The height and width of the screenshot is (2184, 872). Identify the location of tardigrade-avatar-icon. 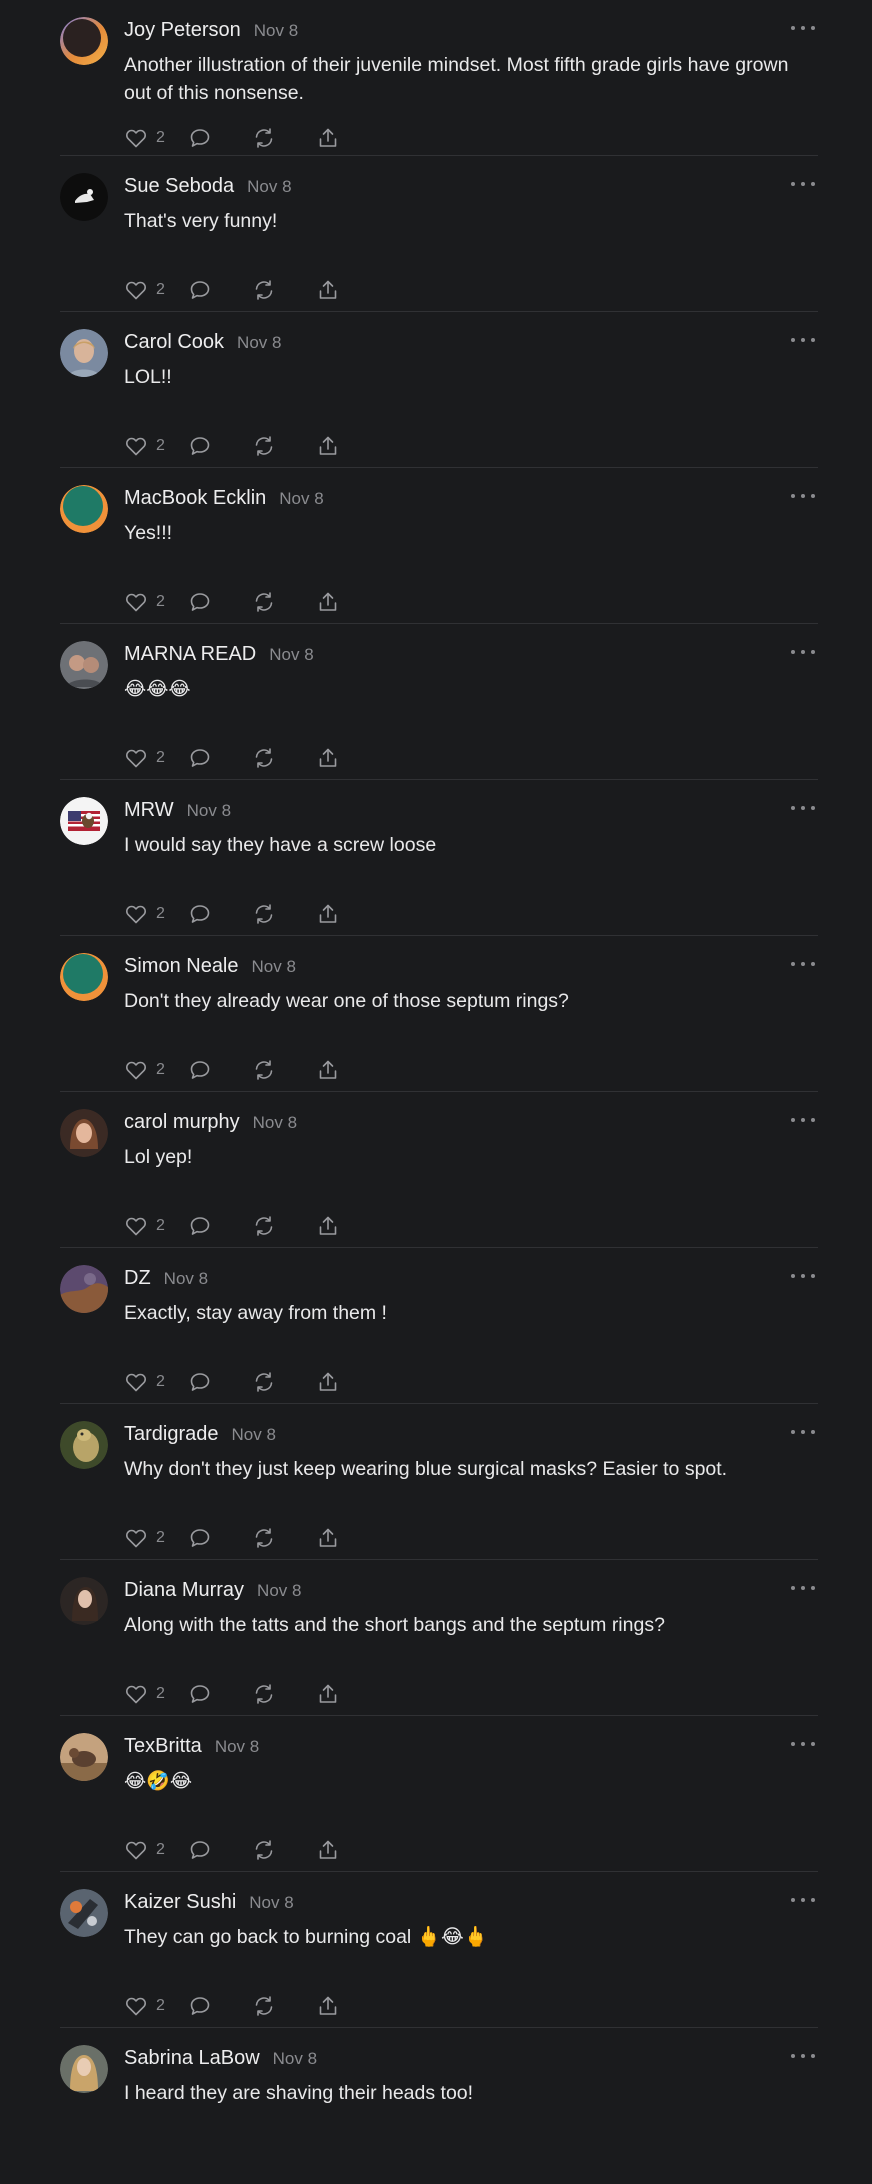
(84, 1445).